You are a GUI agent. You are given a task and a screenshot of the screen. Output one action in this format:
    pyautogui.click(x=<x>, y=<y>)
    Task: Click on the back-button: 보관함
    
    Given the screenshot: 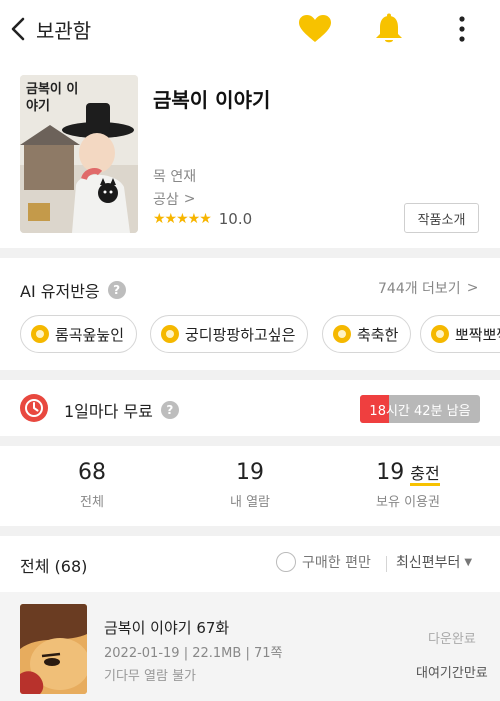 What is the action you would take?
    pyautogui.click(x=53, y=29)
    